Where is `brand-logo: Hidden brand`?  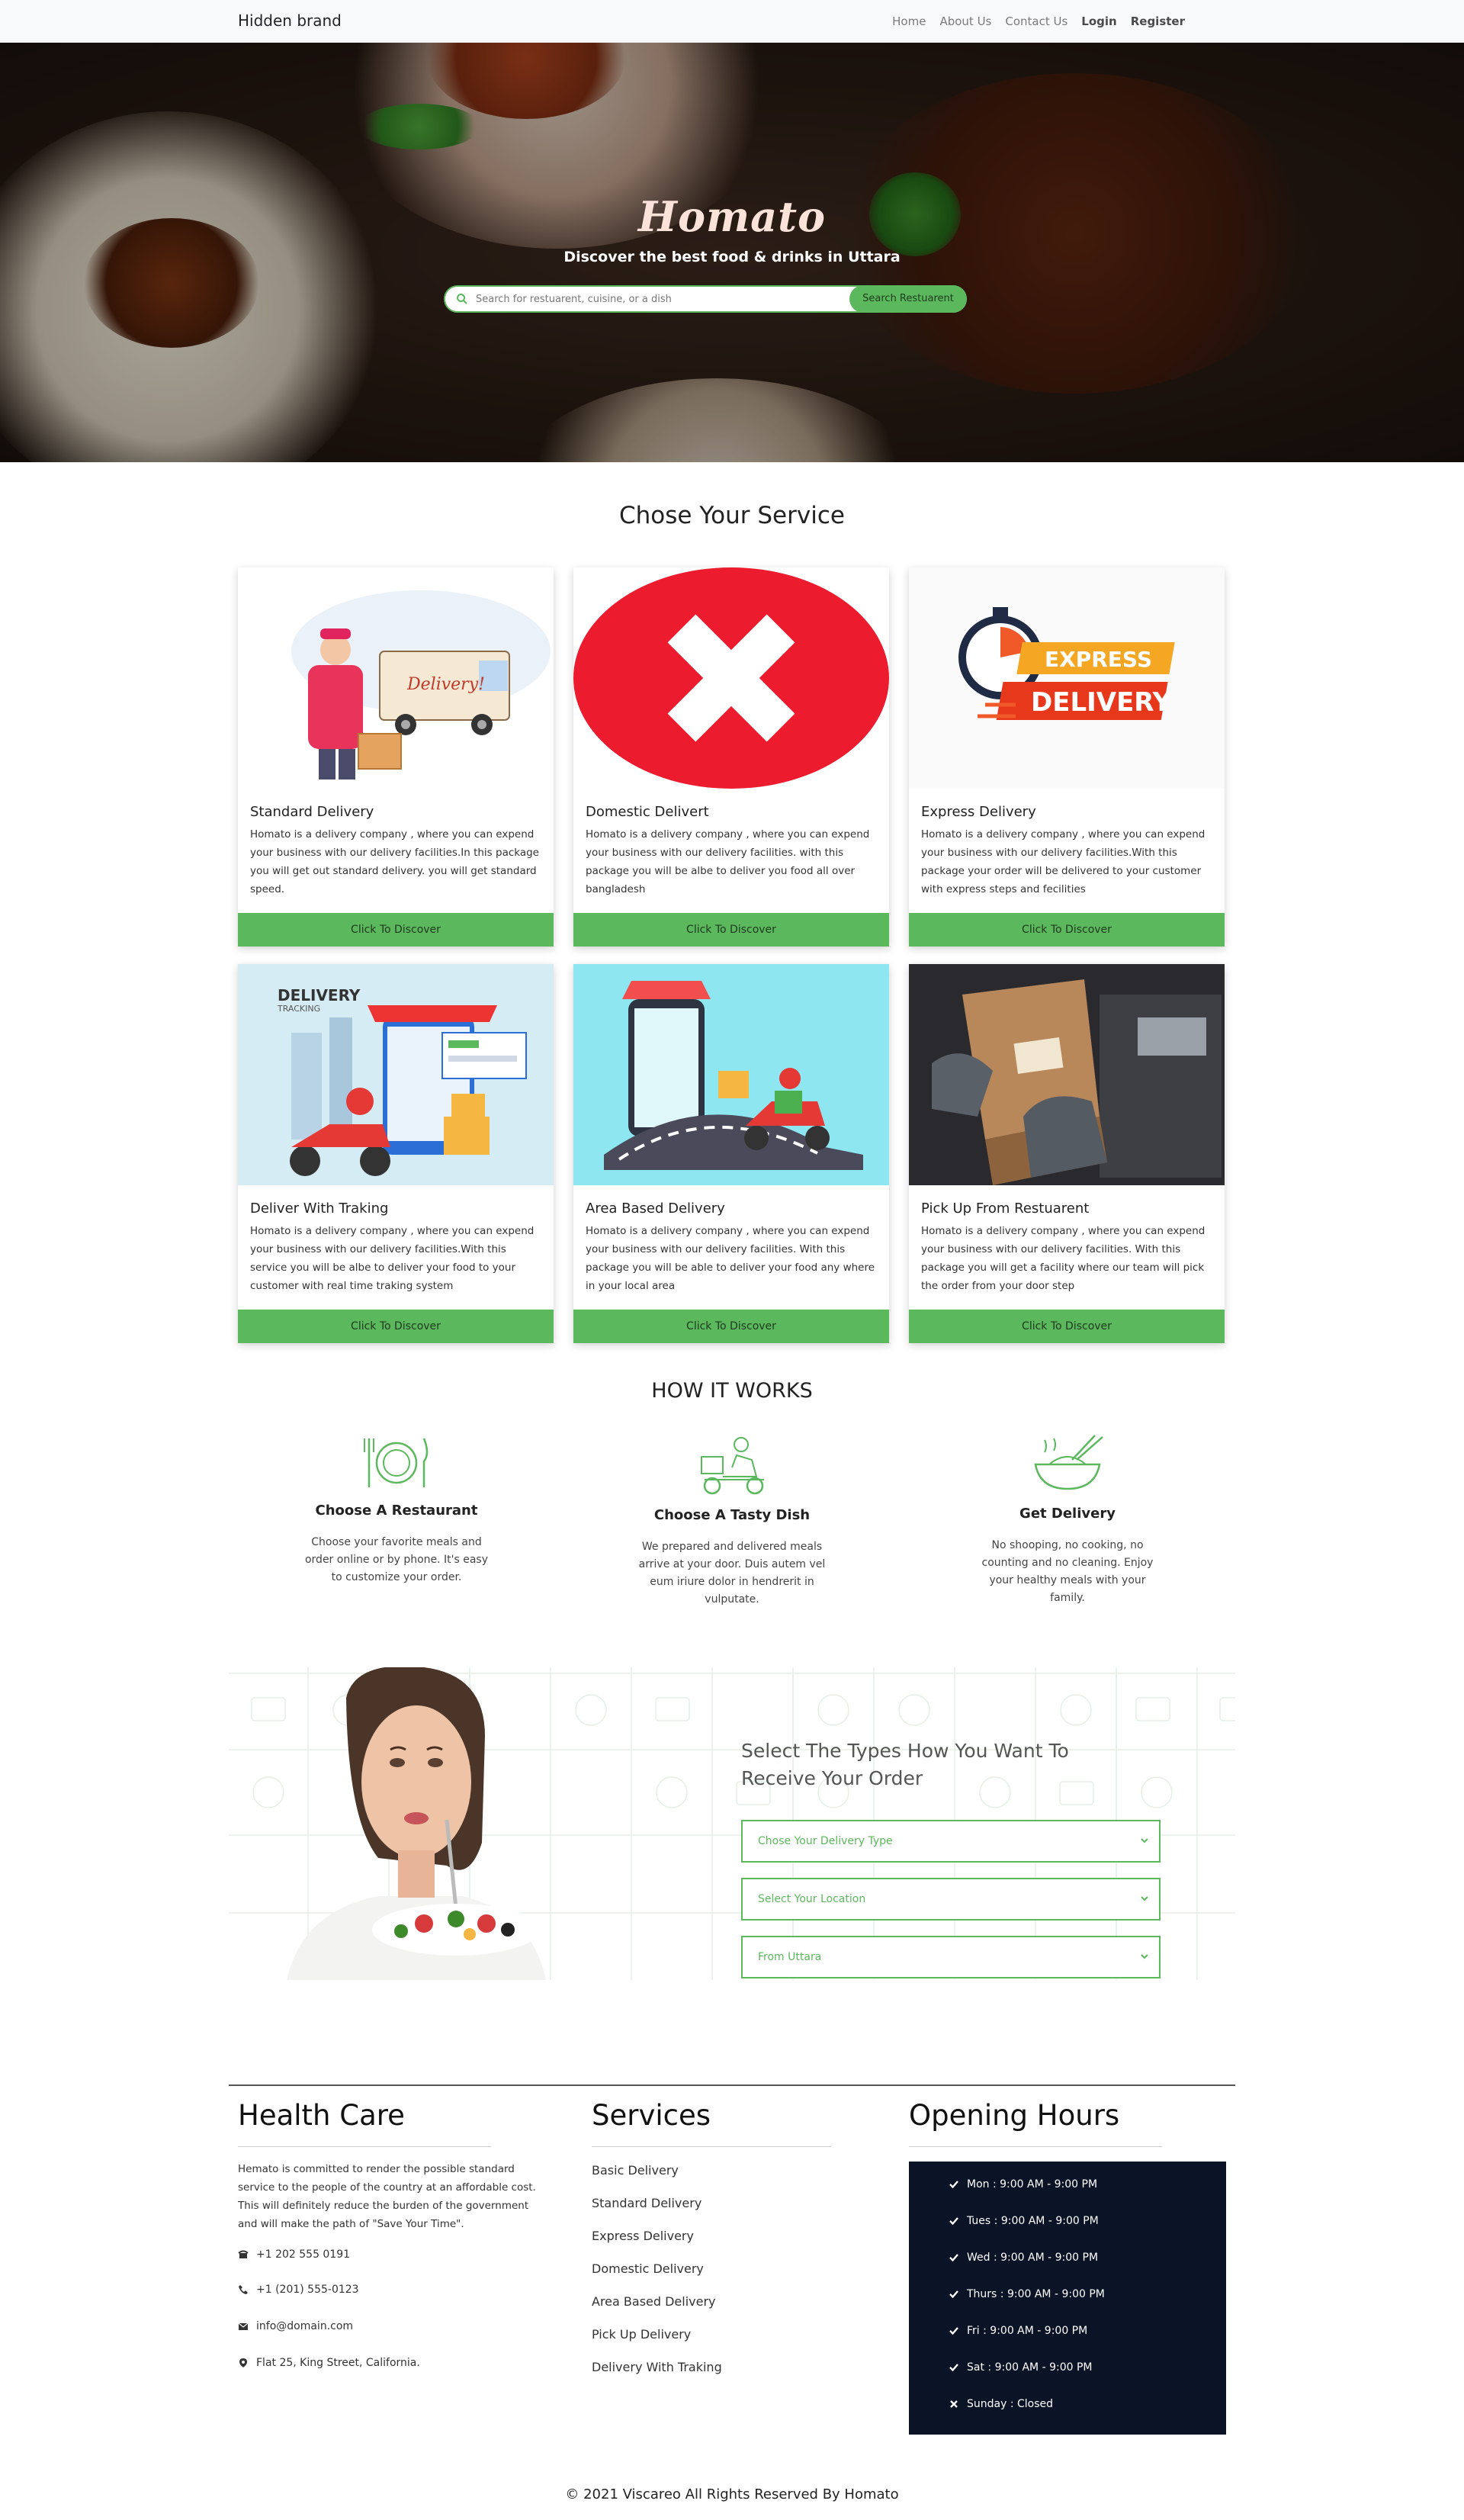 brand-logo: Hidden brand is located at coordinates (290, 20).